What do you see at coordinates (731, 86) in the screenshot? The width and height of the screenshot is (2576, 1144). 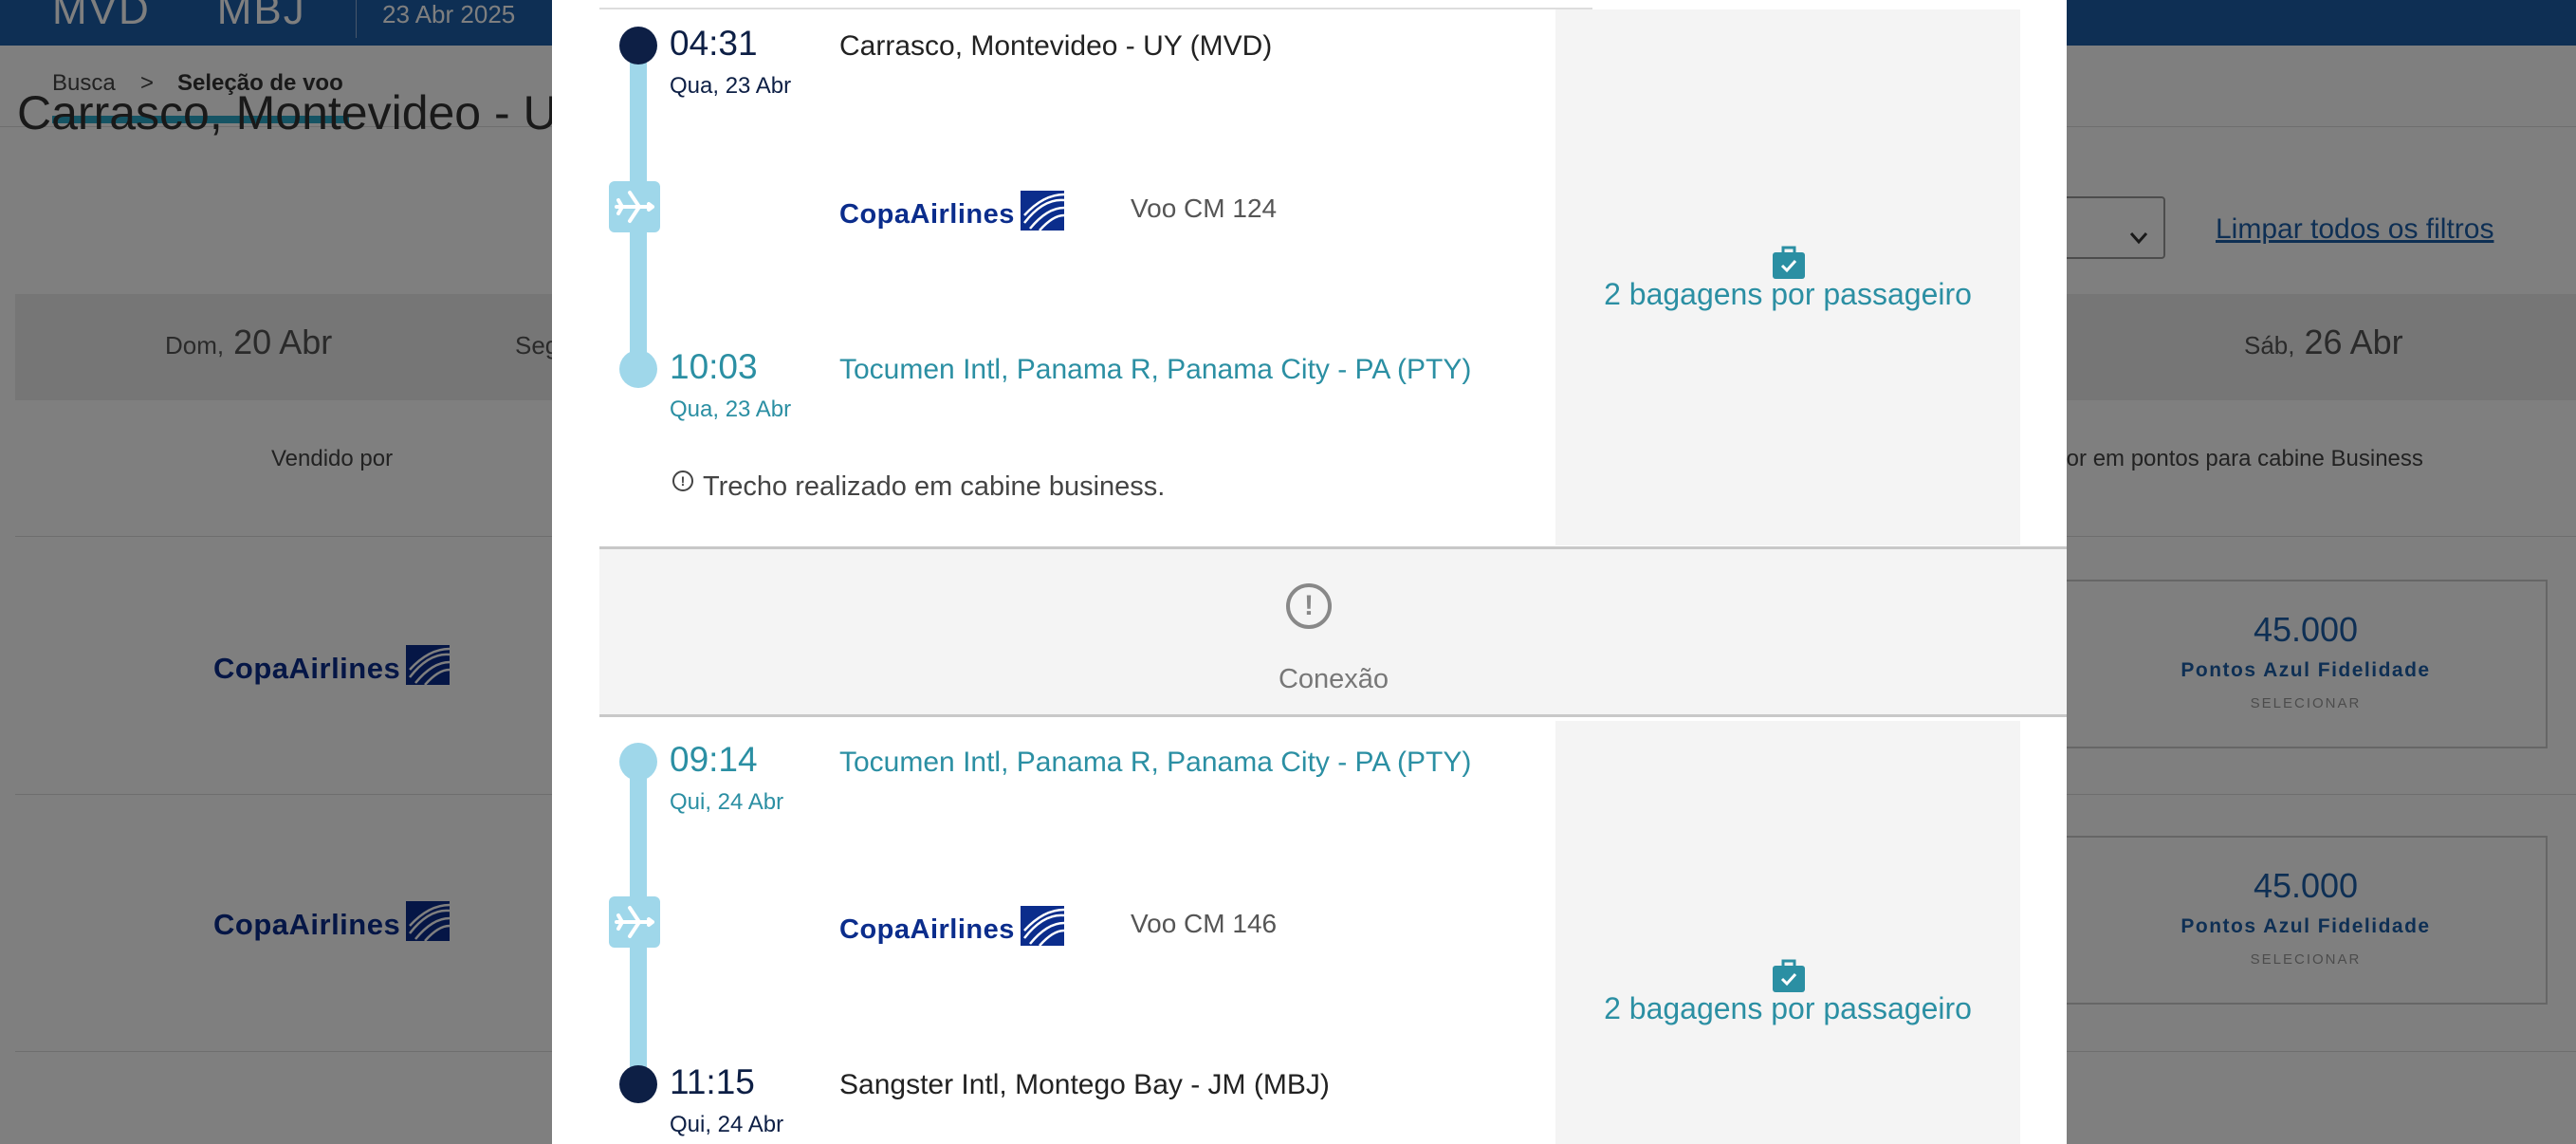 I see `departure-day: Qua, 23 Abr` at bounding box center [731, 86].